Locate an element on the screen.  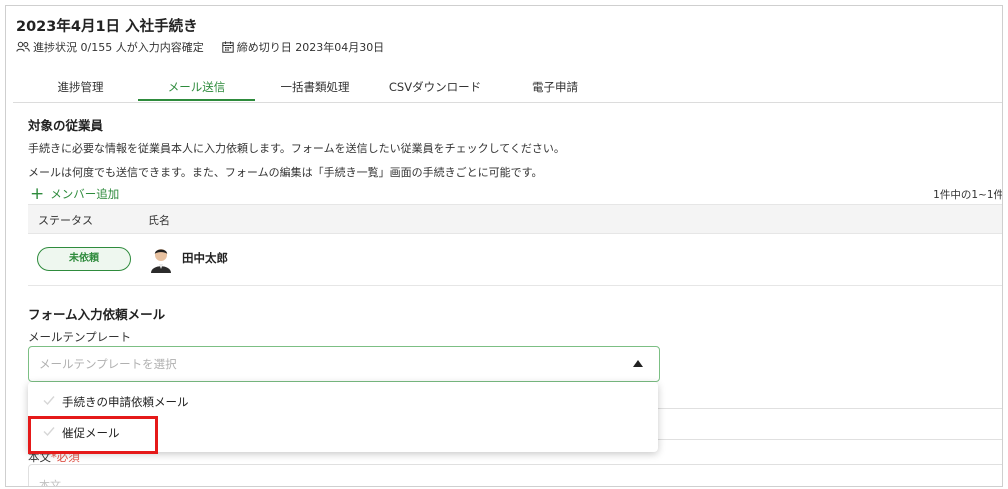
template-label: メールテンプレート is located at coordinates (80, 337).